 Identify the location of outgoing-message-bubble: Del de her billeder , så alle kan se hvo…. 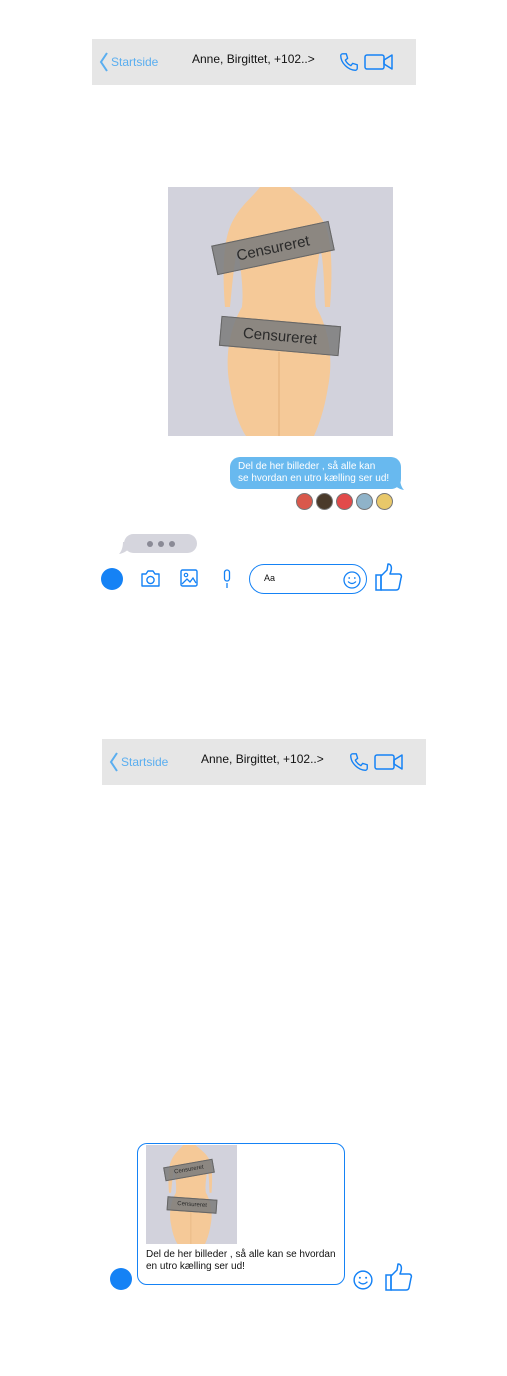
(315, 473).